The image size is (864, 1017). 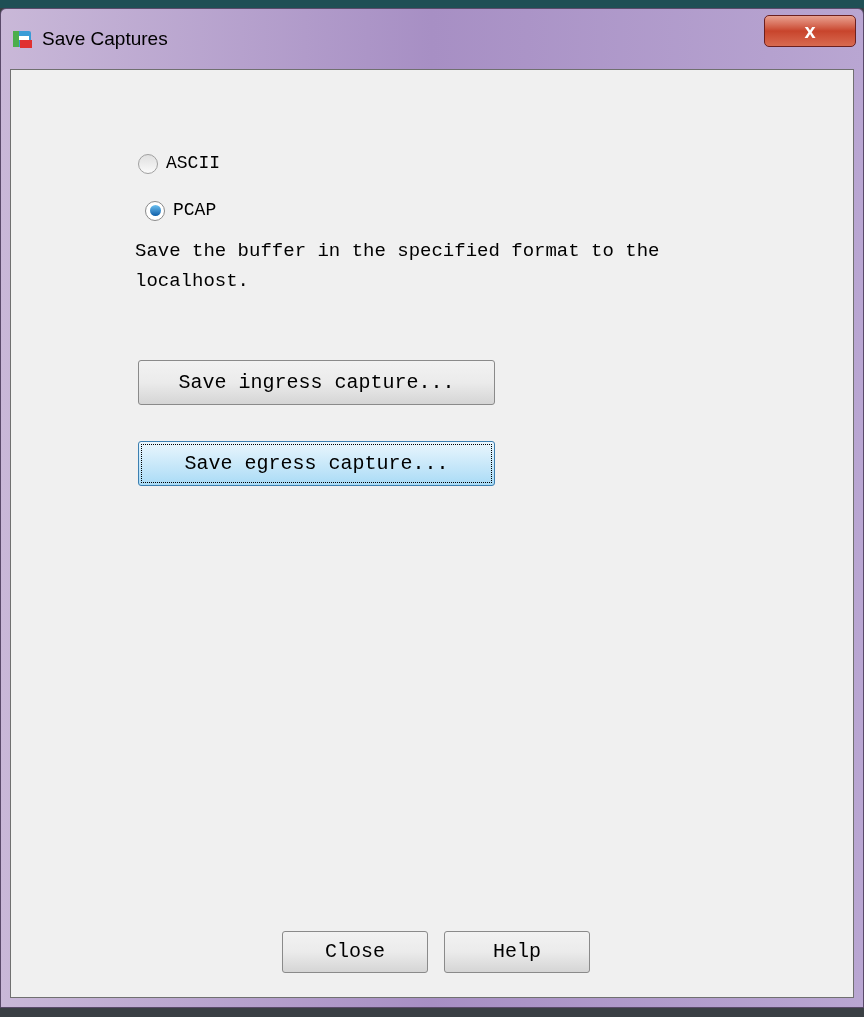 I want to click on description-text: Save the buffer in the specified format to the localhost., so click(x=398, y=266).